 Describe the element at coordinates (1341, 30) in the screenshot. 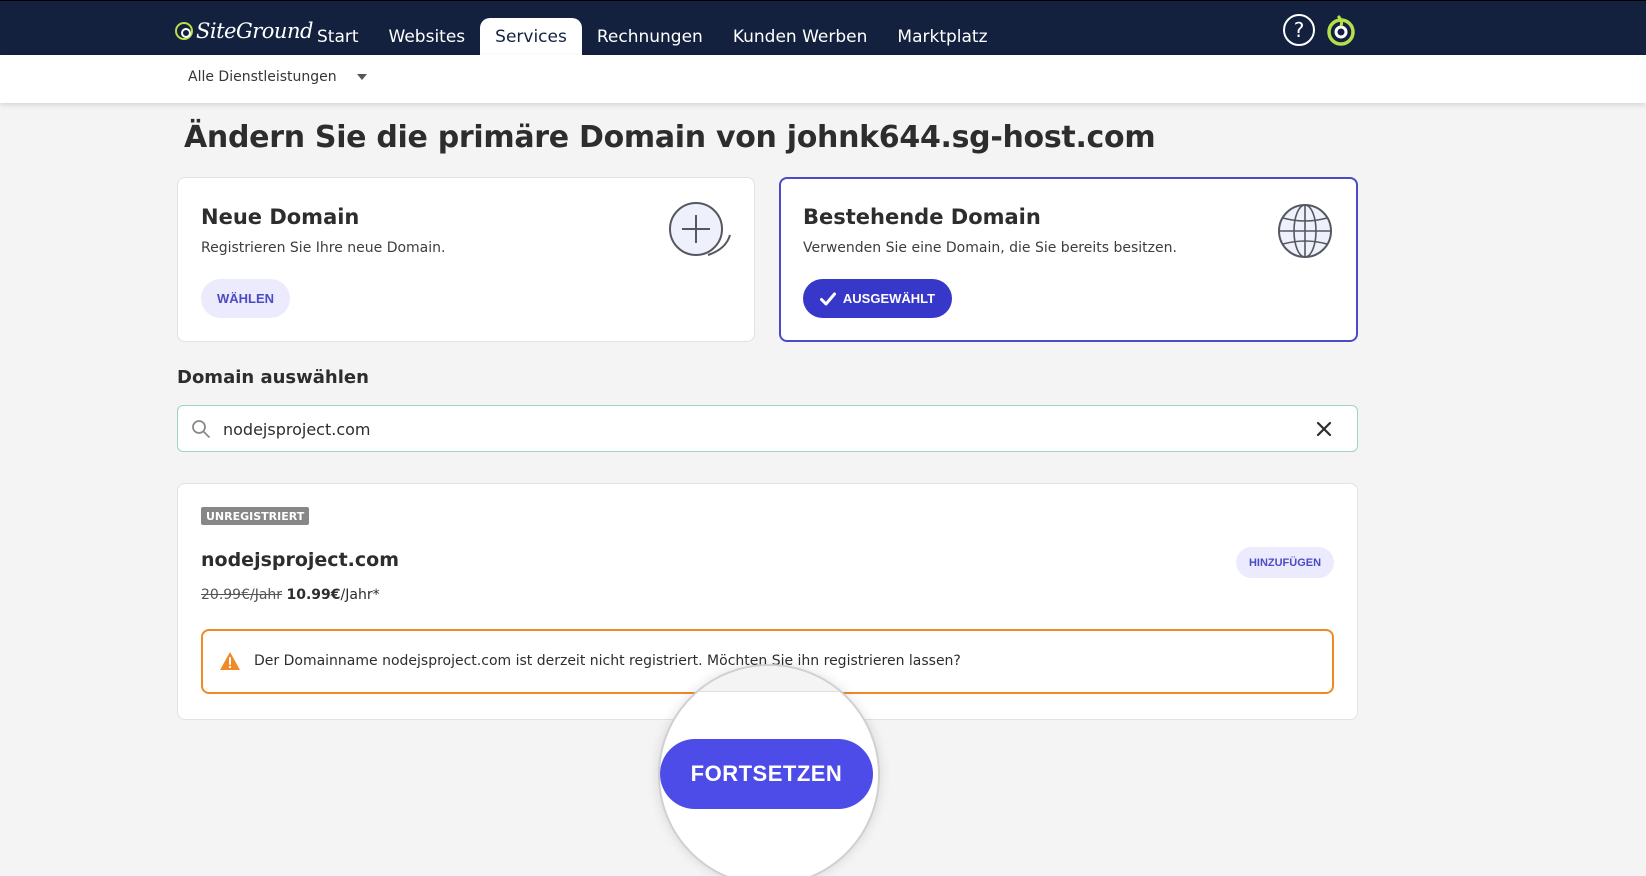

I see `account-icon` at that location.